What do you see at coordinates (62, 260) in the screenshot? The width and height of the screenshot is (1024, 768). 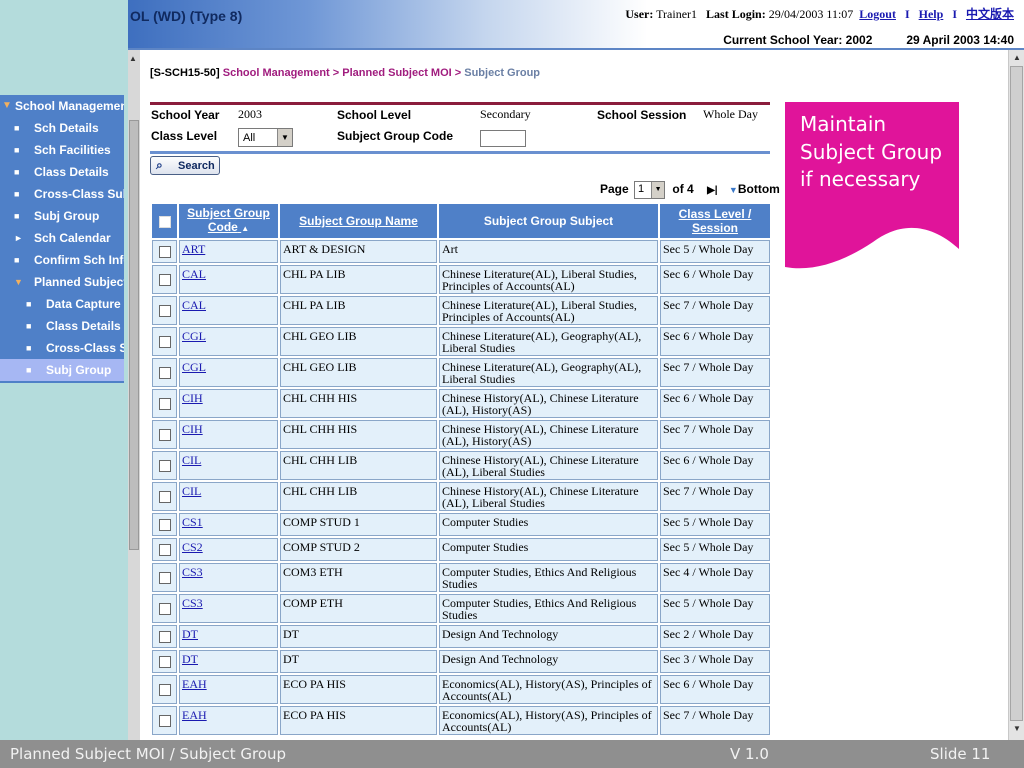 I see `sidebar-item-confirm-sch-info: ■ Confirm Sch Info` at bounding box center [62, 260].